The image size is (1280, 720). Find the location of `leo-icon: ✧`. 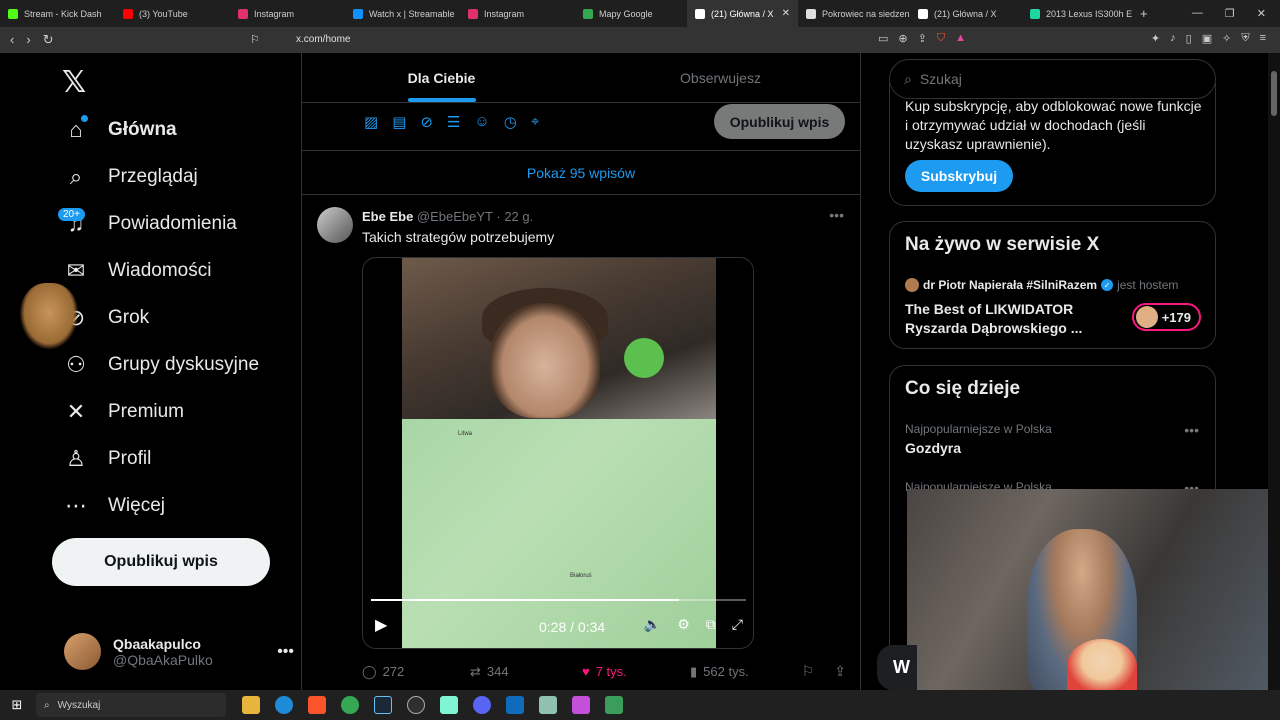

leo-icon: ✧ is located at coordinates (1226, 38).